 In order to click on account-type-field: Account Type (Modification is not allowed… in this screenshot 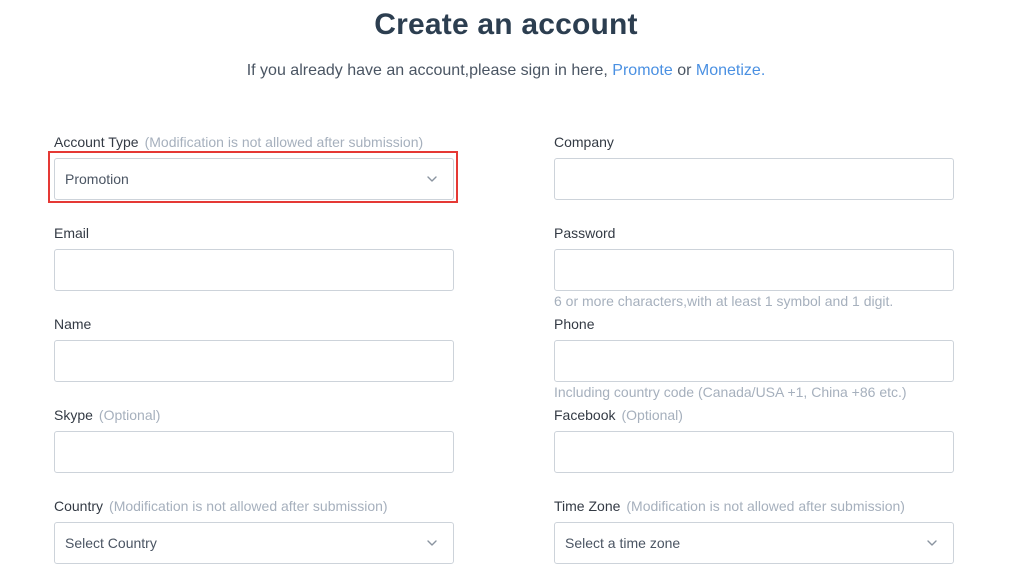, I will do `click(254, 166)`.